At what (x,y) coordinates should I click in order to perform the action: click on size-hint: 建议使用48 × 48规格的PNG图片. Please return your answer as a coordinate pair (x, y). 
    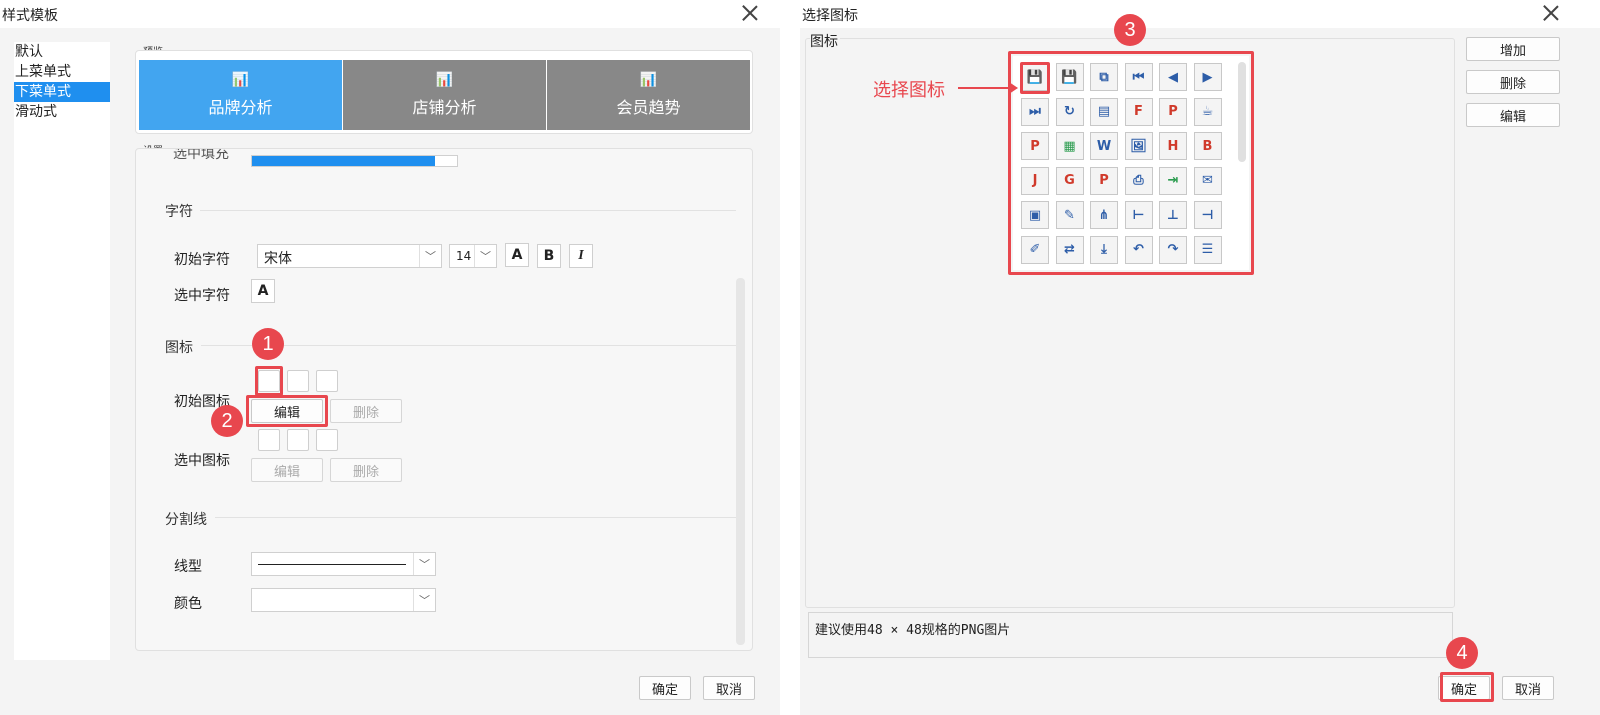
    Looking at the image, I should click on (913, 630).